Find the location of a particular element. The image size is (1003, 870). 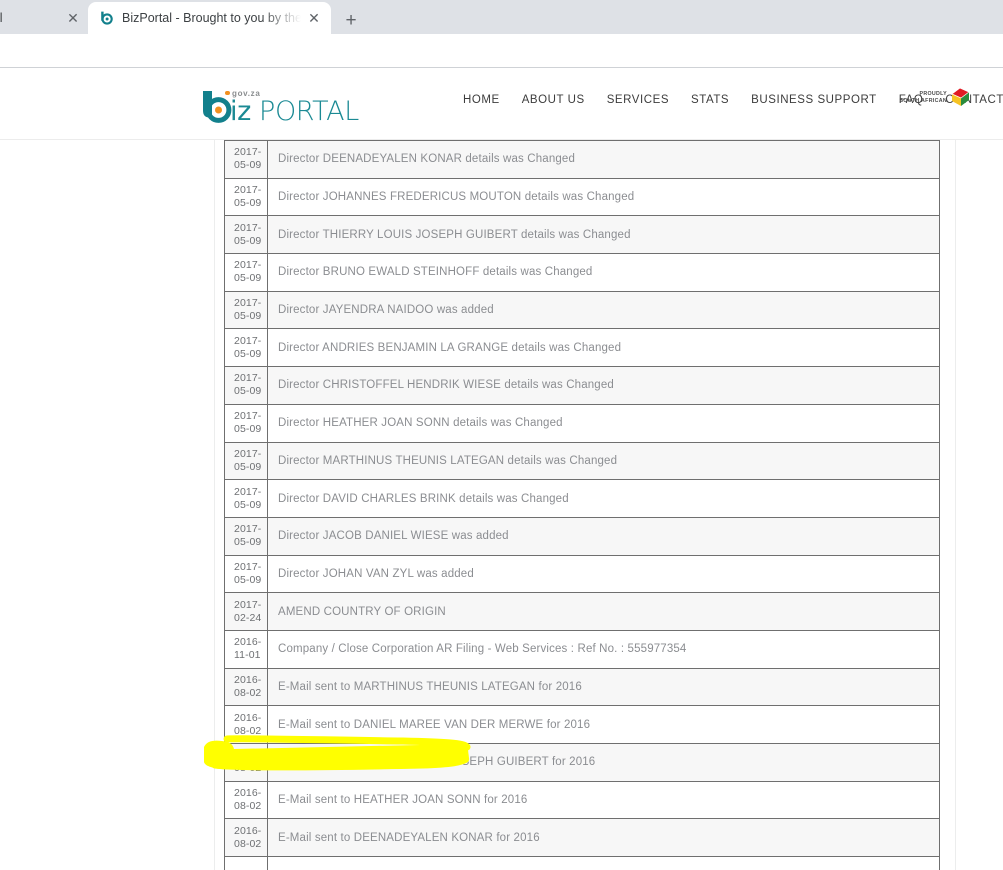

new-tab-button: + is located at coordinates (351, 20).